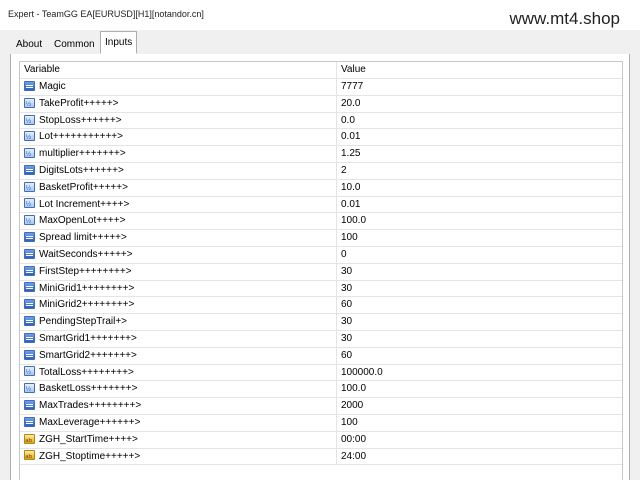 The width and height of the screenshot is (640, 480). Describe the element at coordinates (479, 457) in the screenshot. I see `value-cell: 24:00` at that location.